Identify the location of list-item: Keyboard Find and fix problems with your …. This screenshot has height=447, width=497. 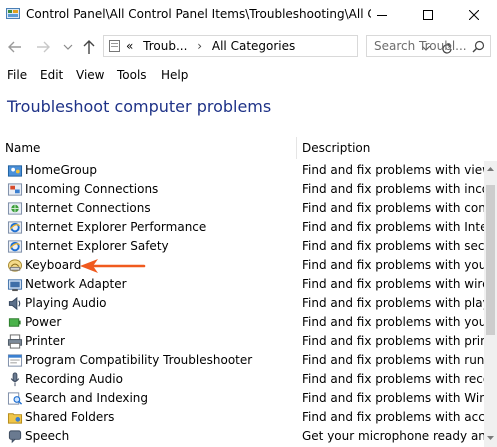
(242, 265).